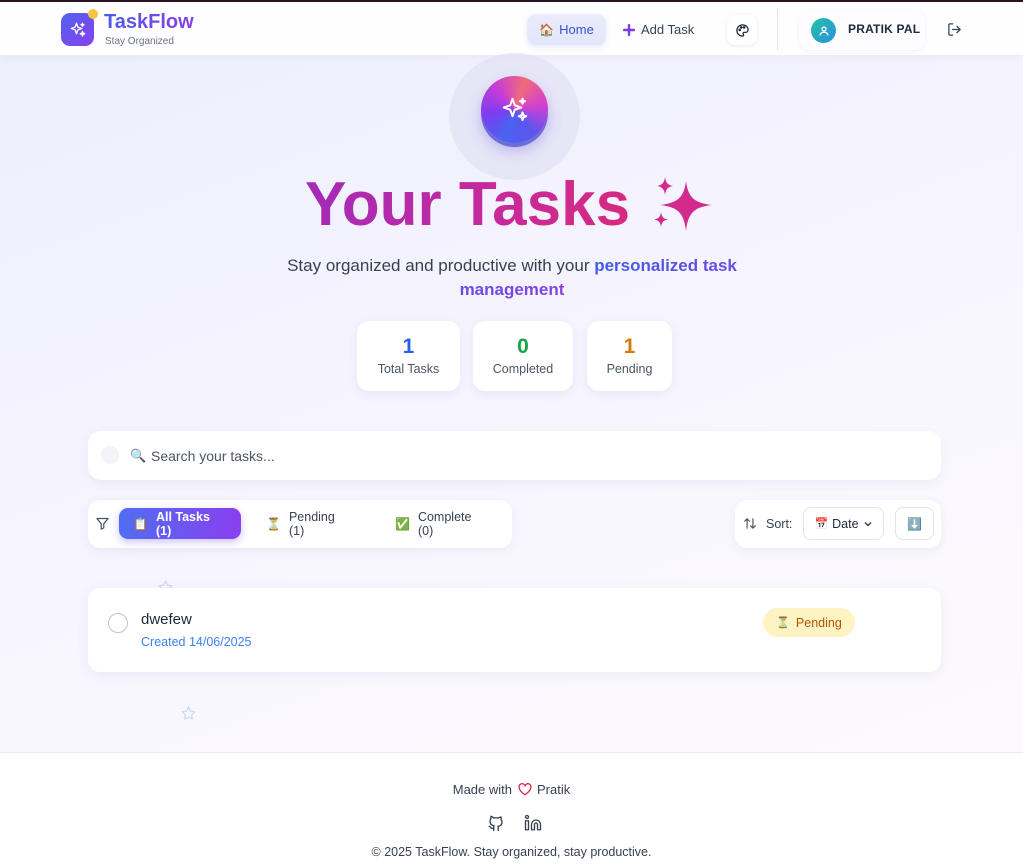  What do you see at coordinates (470, 205) in the screenshot?
I see `page-title: Your Tasks` at bounding box center [470, 205].